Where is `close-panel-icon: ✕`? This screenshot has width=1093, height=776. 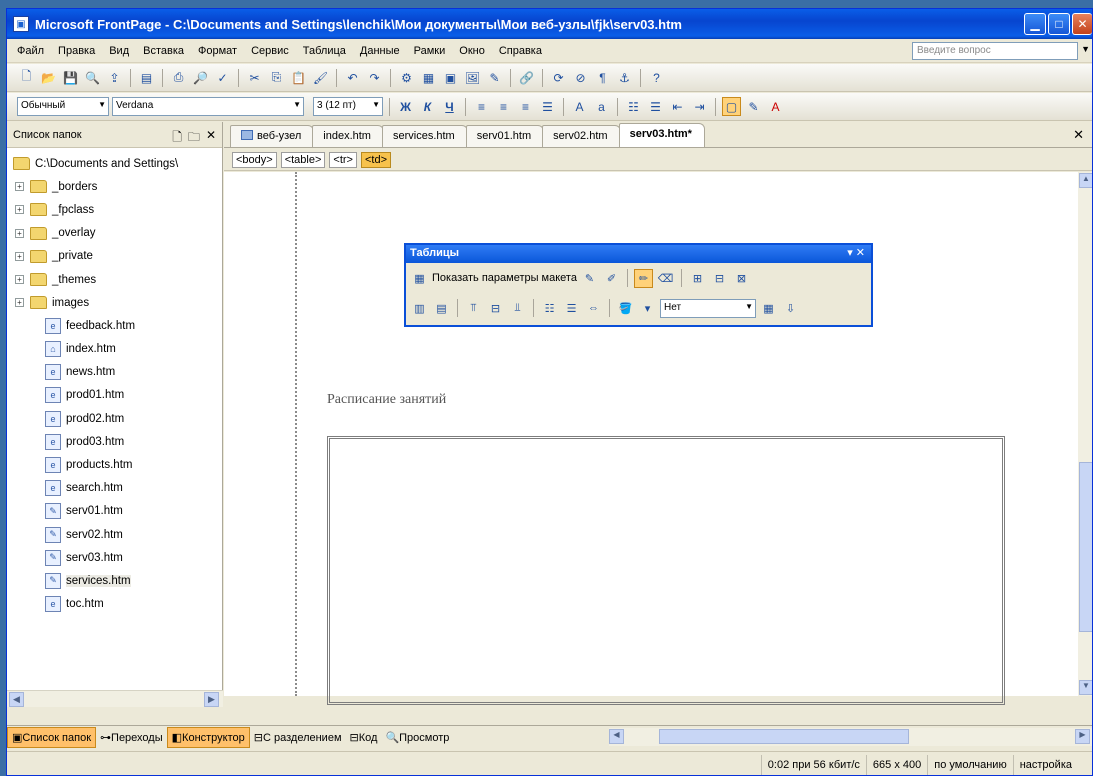
close-panel-icon: ✕ is located at coordinates (211, 138).